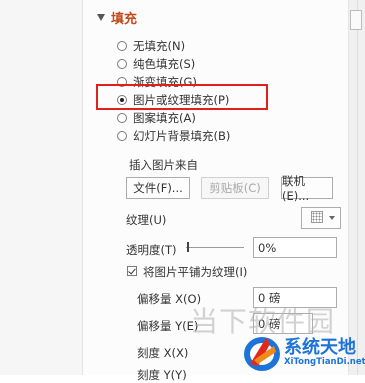  I want to click on scale-y-label: 刻度 Y(Y), so click(162, 375).